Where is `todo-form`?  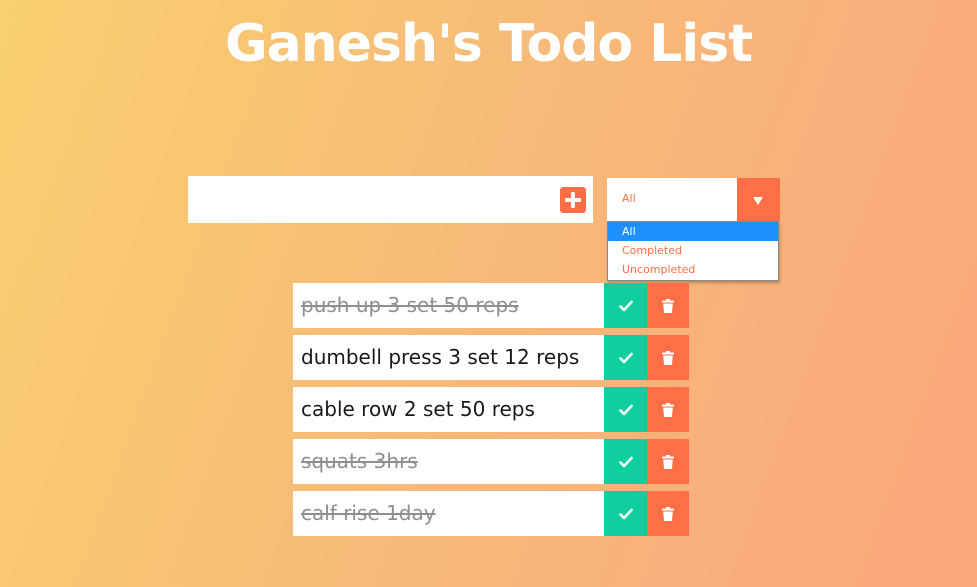
todo-form is located at coordinates (390, 199).